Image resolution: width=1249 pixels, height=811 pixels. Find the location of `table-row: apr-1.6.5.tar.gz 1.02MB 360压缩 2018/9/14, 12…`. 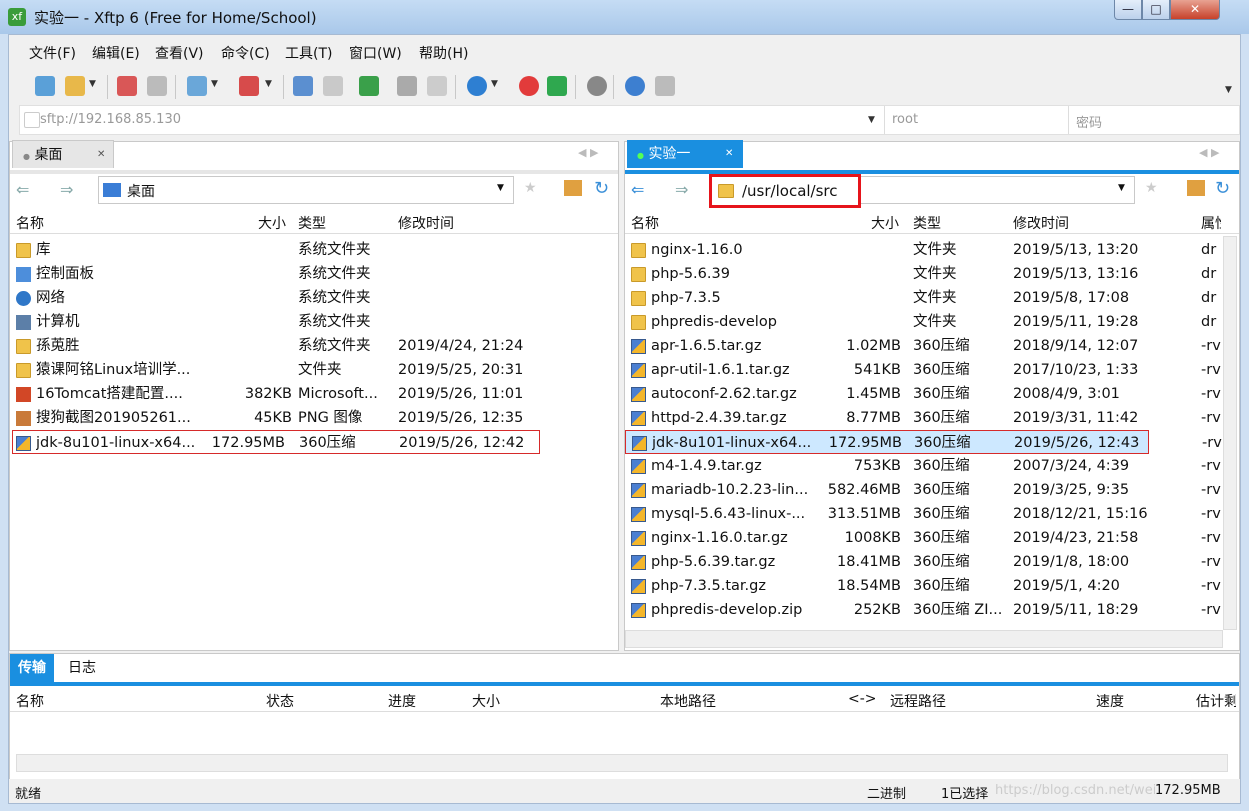

table-row: apr-1.6.5.tar.gz 1.02MB 360压缩 2018/9/14, 12… is located at coordinates (924, 346).